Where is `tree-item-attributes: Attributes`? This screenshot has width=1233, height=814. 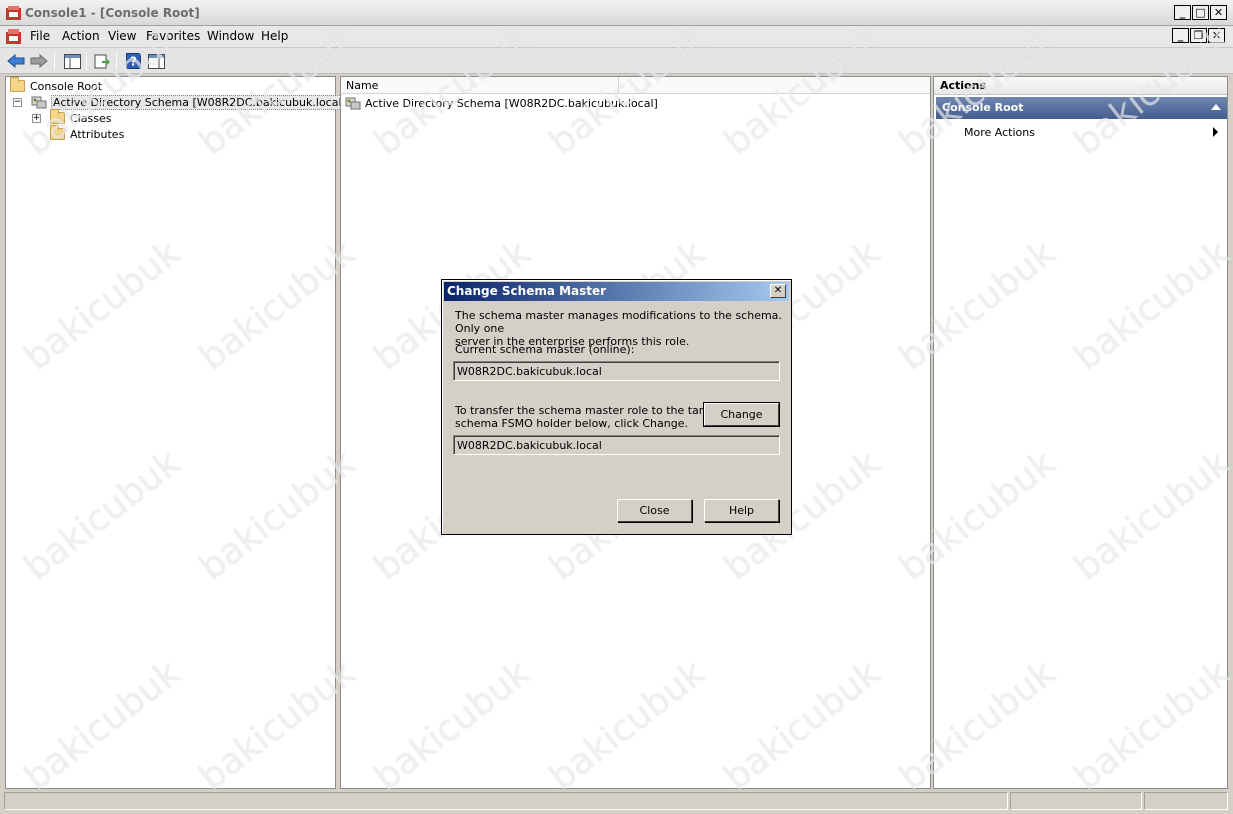
tree-item-attributes: Attributes is located at coordinates (87, 133).